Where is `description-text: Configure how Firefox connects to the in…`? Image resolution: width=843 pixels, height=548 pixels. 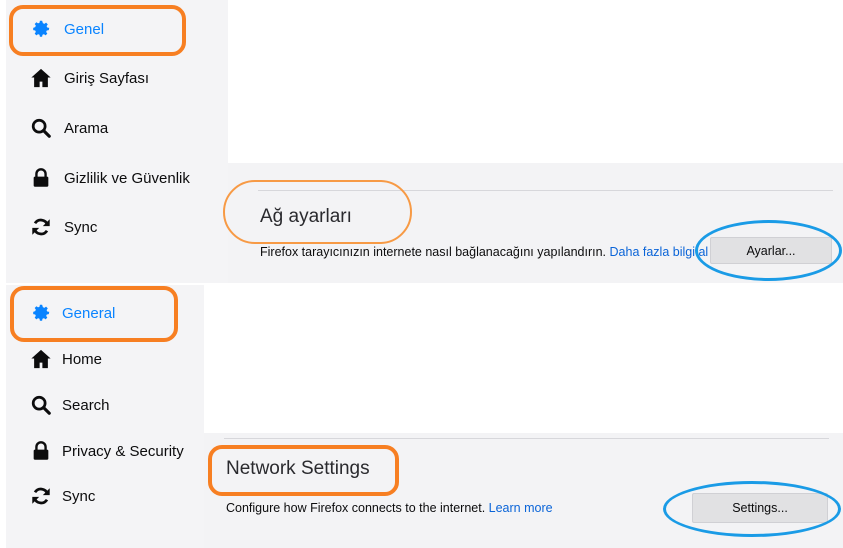 description-text: Configure how Firefox connects to the in… is located at coordinates (356, 508).